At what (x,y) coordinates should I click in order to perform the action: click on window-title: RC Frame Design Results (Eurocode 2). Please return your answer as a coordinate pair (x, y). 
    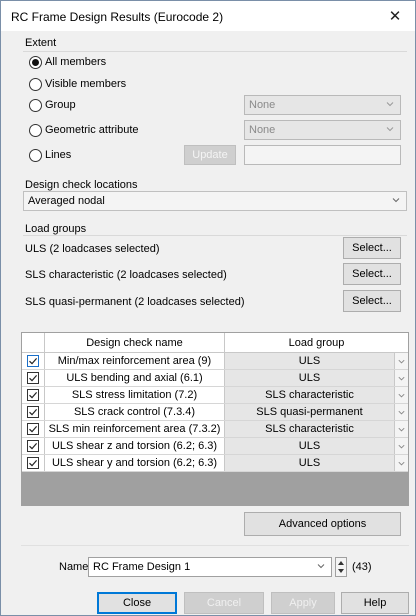
    Looking at the image, I should click on (117, 17).